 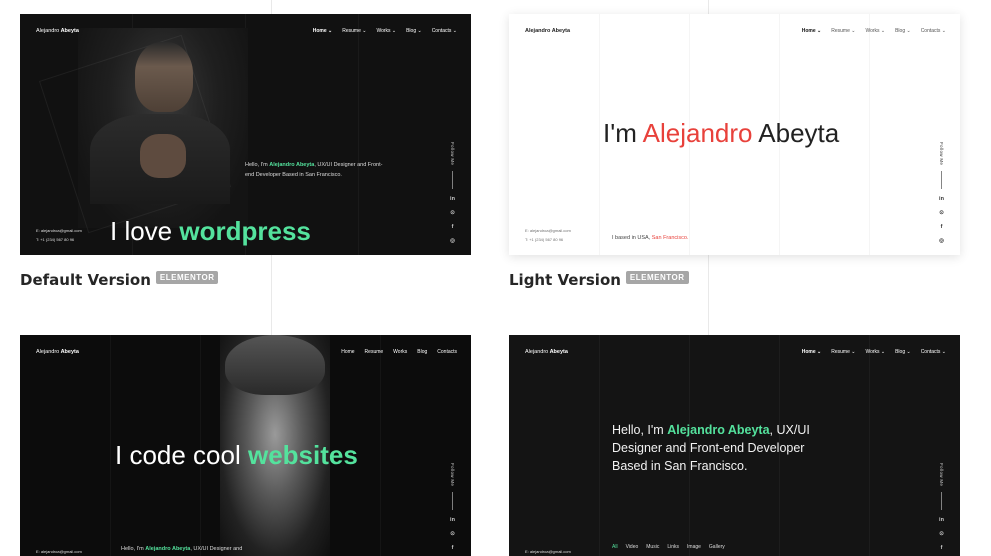 What do you see at coordinates (216, 549) in the screenshot?
I see `intro-suffix: , UX/UI Designer and` at bounding box center [216, 549].